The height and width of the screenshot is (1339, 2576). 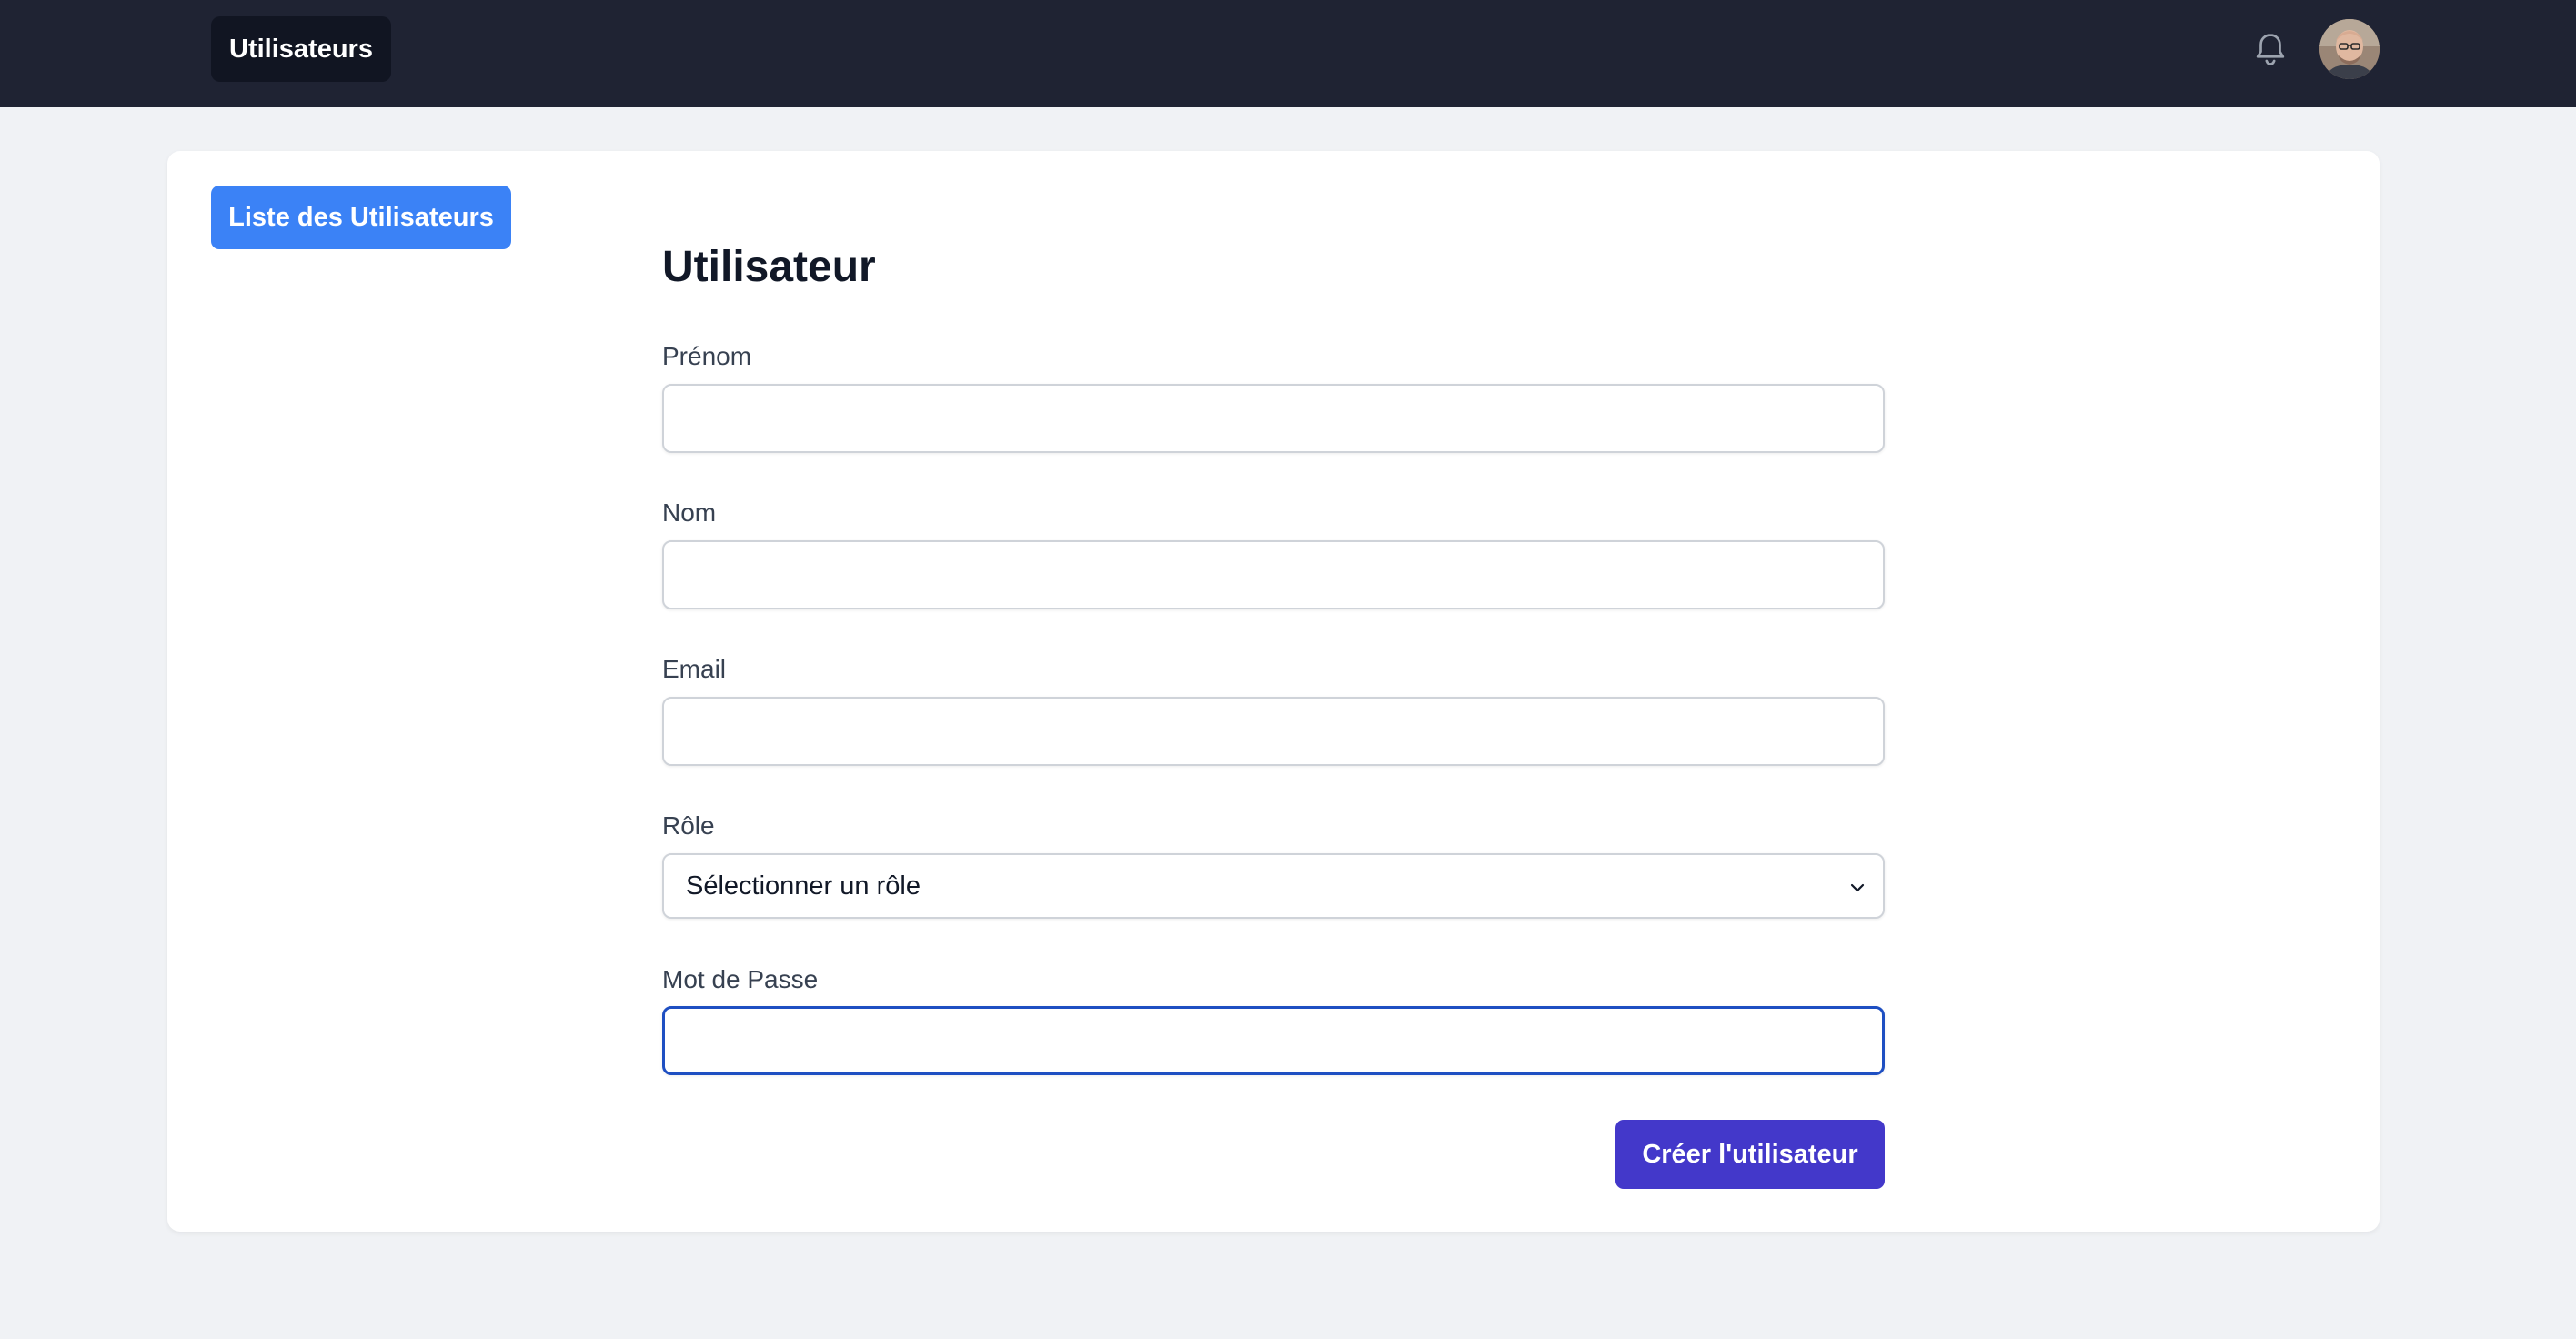 I want to click on last-name-label: Nom, so click(x=689, y=512).